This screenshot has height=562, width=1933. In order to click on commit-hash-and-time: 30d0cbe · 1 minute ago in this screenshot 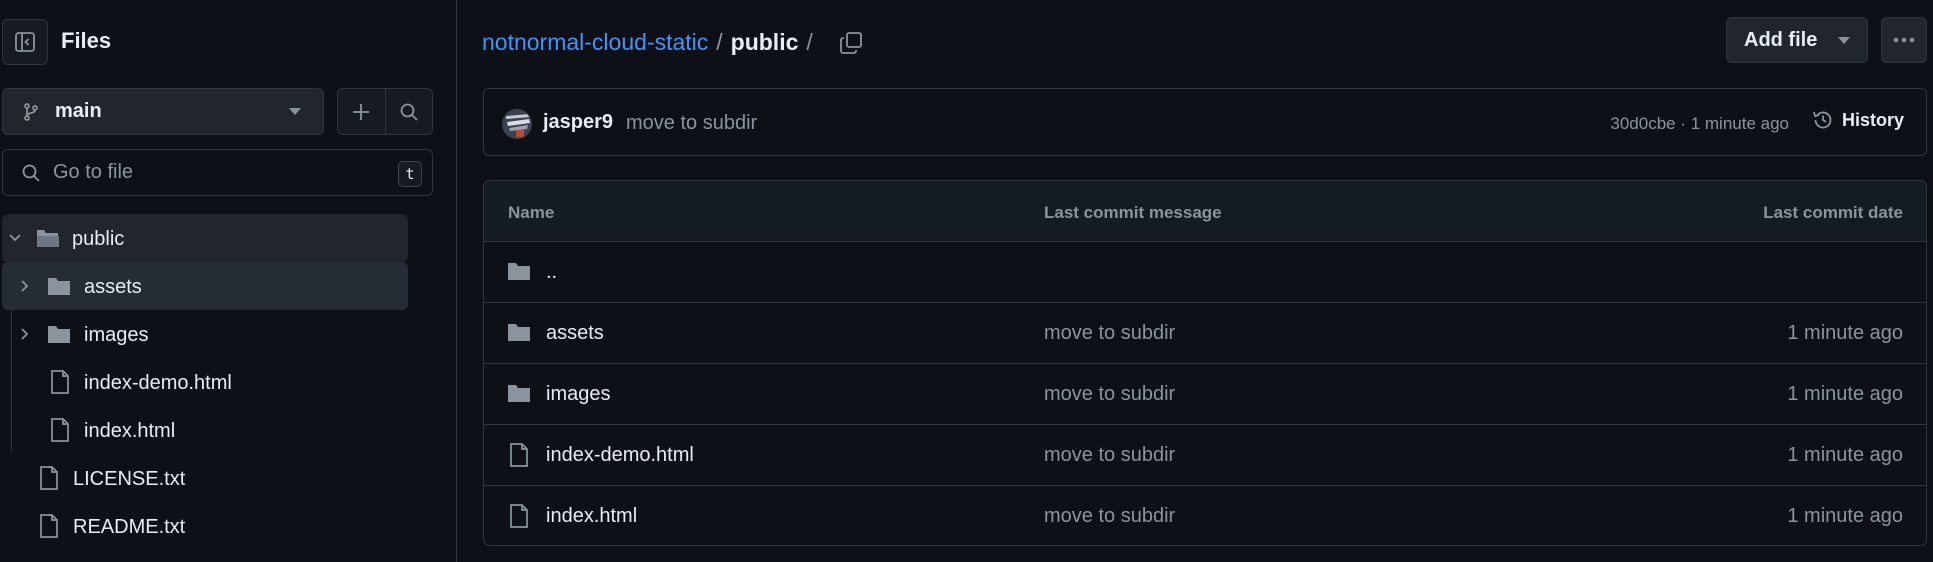, I will do `click(1699, 124)`.